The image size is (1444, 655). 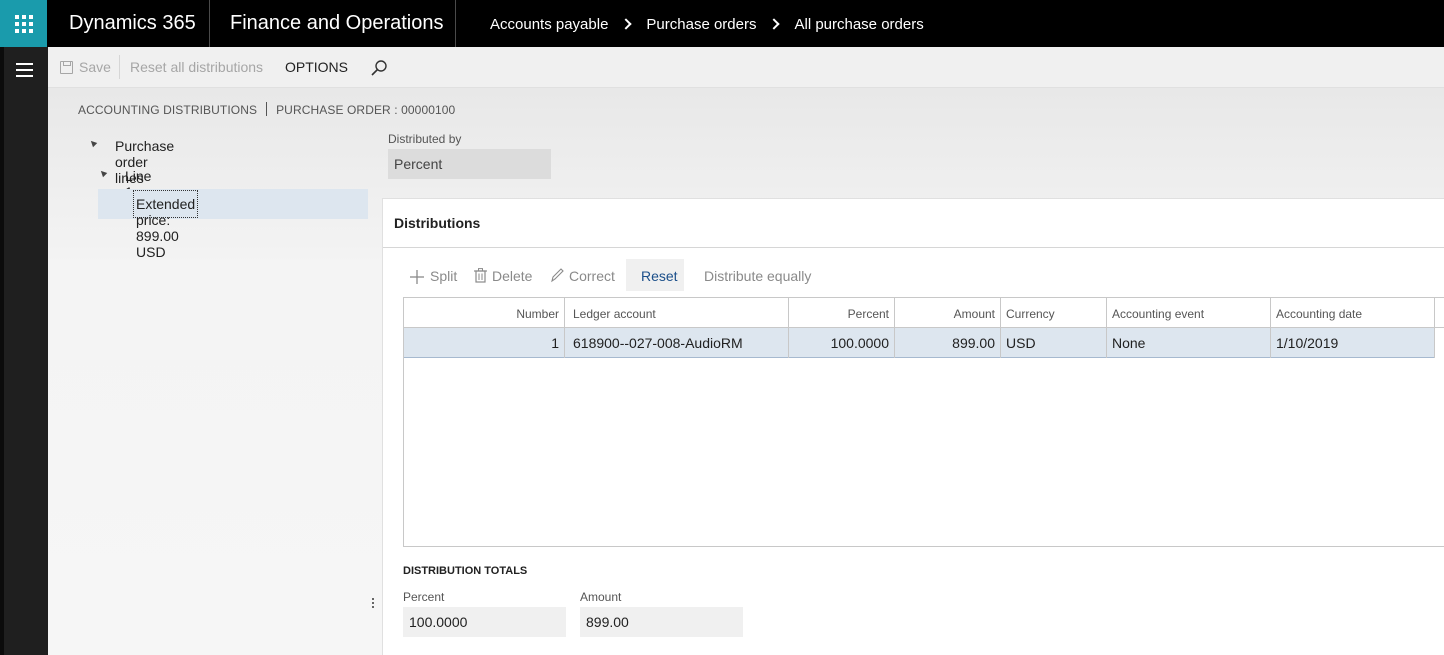 I want to click on navigation-pane, so click(x=24, y=351).